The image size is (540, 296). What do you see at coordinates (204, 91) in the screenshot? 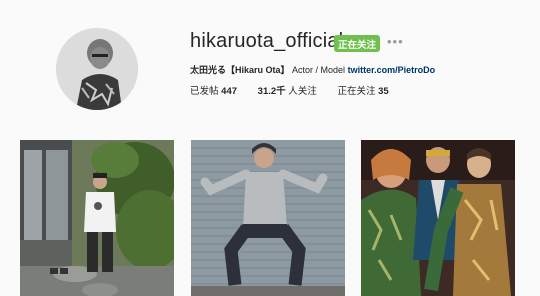
I see `posts-label: 已发帖` at bounding box center [204, 91].